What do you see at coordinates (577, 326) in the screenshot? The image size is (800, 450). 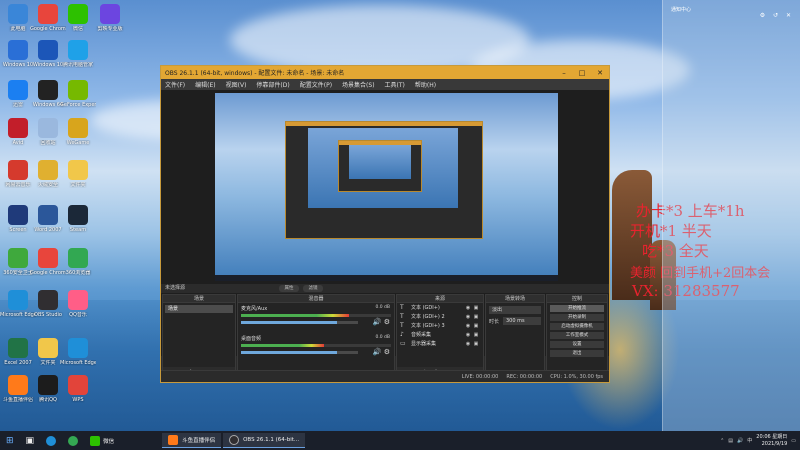 I see `start-virtual-camera-button: 启动虚拟摄像机` at bounding box center [577, 326].